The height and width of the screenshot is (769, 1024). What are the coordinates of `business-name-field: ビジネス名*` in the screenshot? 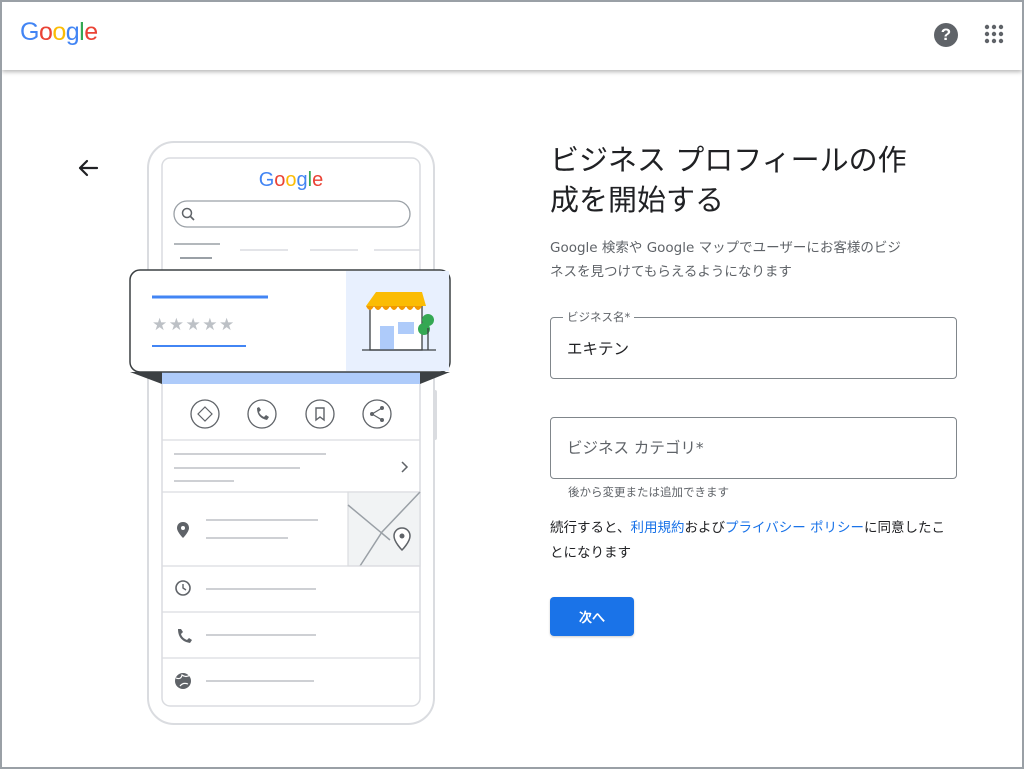 It's located at (753, 344).